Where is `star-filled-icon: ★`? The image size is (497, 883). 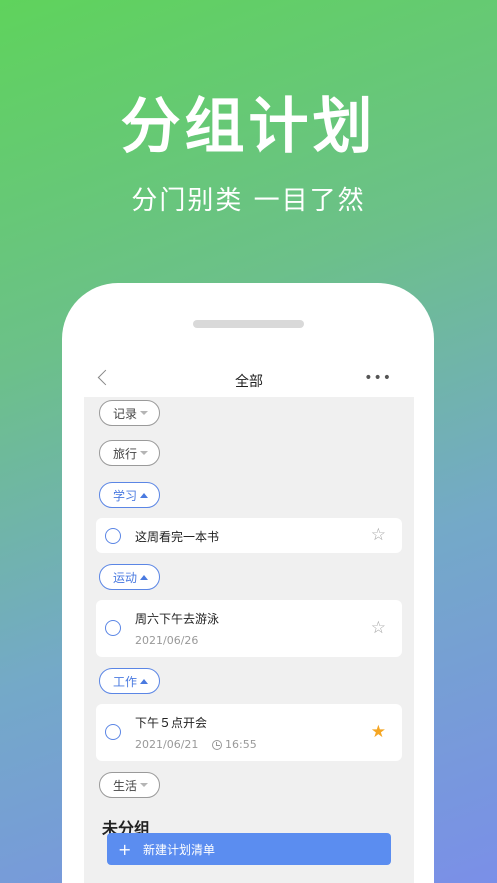 star-filled-icon: ★ is located at coordinates (378, 732).